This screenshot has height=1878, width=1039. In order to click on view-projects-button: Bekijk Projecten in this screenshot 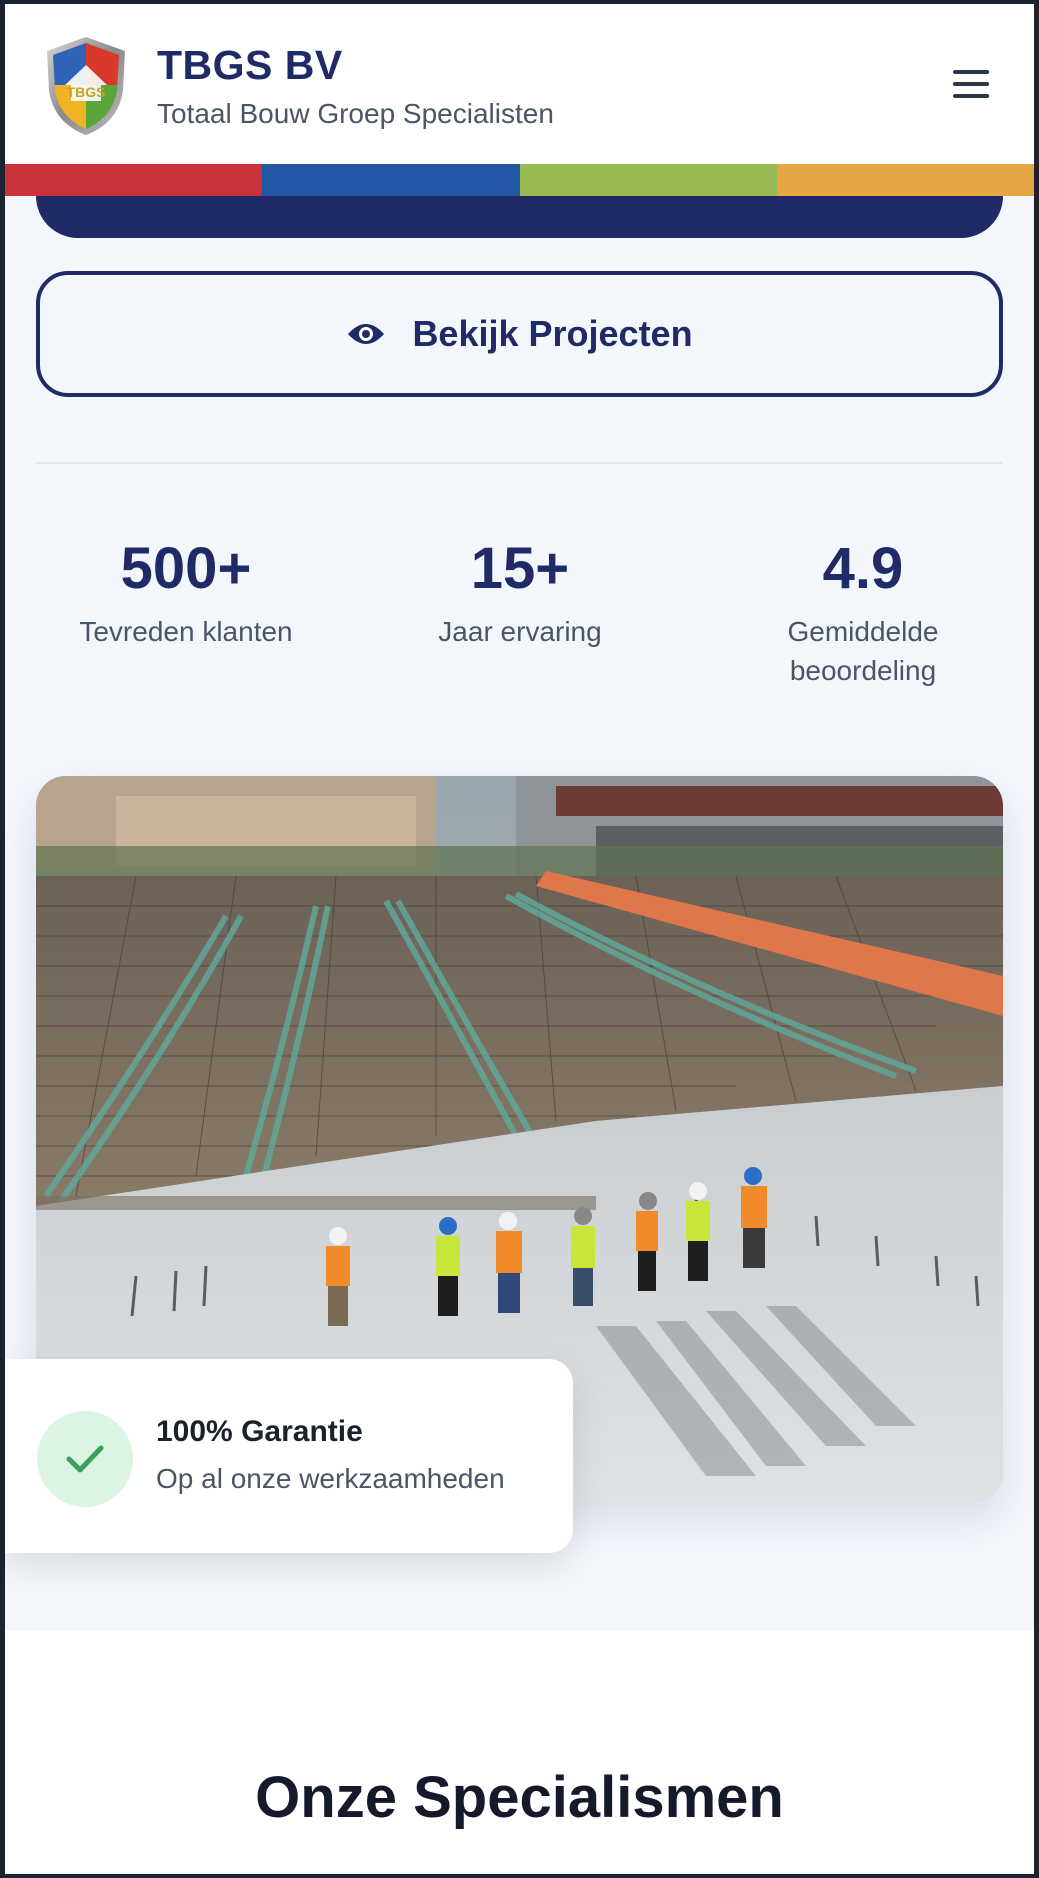, I will do `click(519, 334)`.